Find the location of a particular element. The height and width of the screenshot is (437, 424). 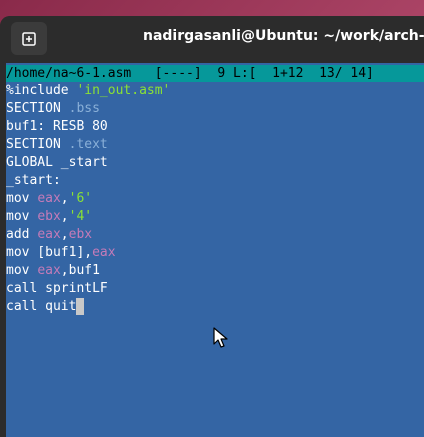

mouse-pointer-icon is located at coordinates (220, 337).